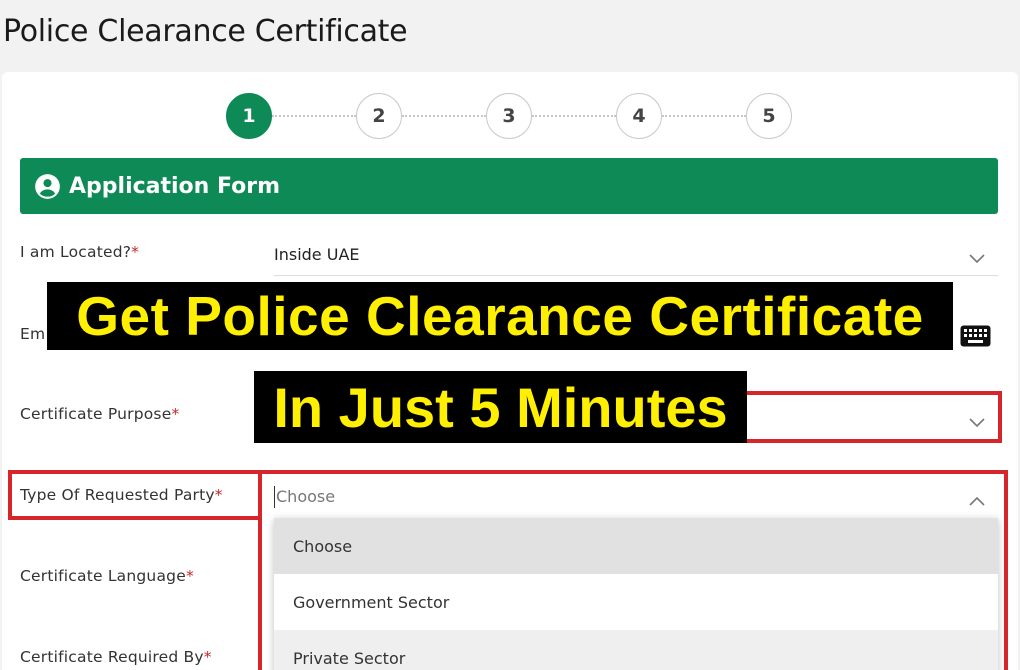  What do you see at coordinates (769, 116) in the screenshot?
I see `step-5: 5` at bounding box center [769, 116].